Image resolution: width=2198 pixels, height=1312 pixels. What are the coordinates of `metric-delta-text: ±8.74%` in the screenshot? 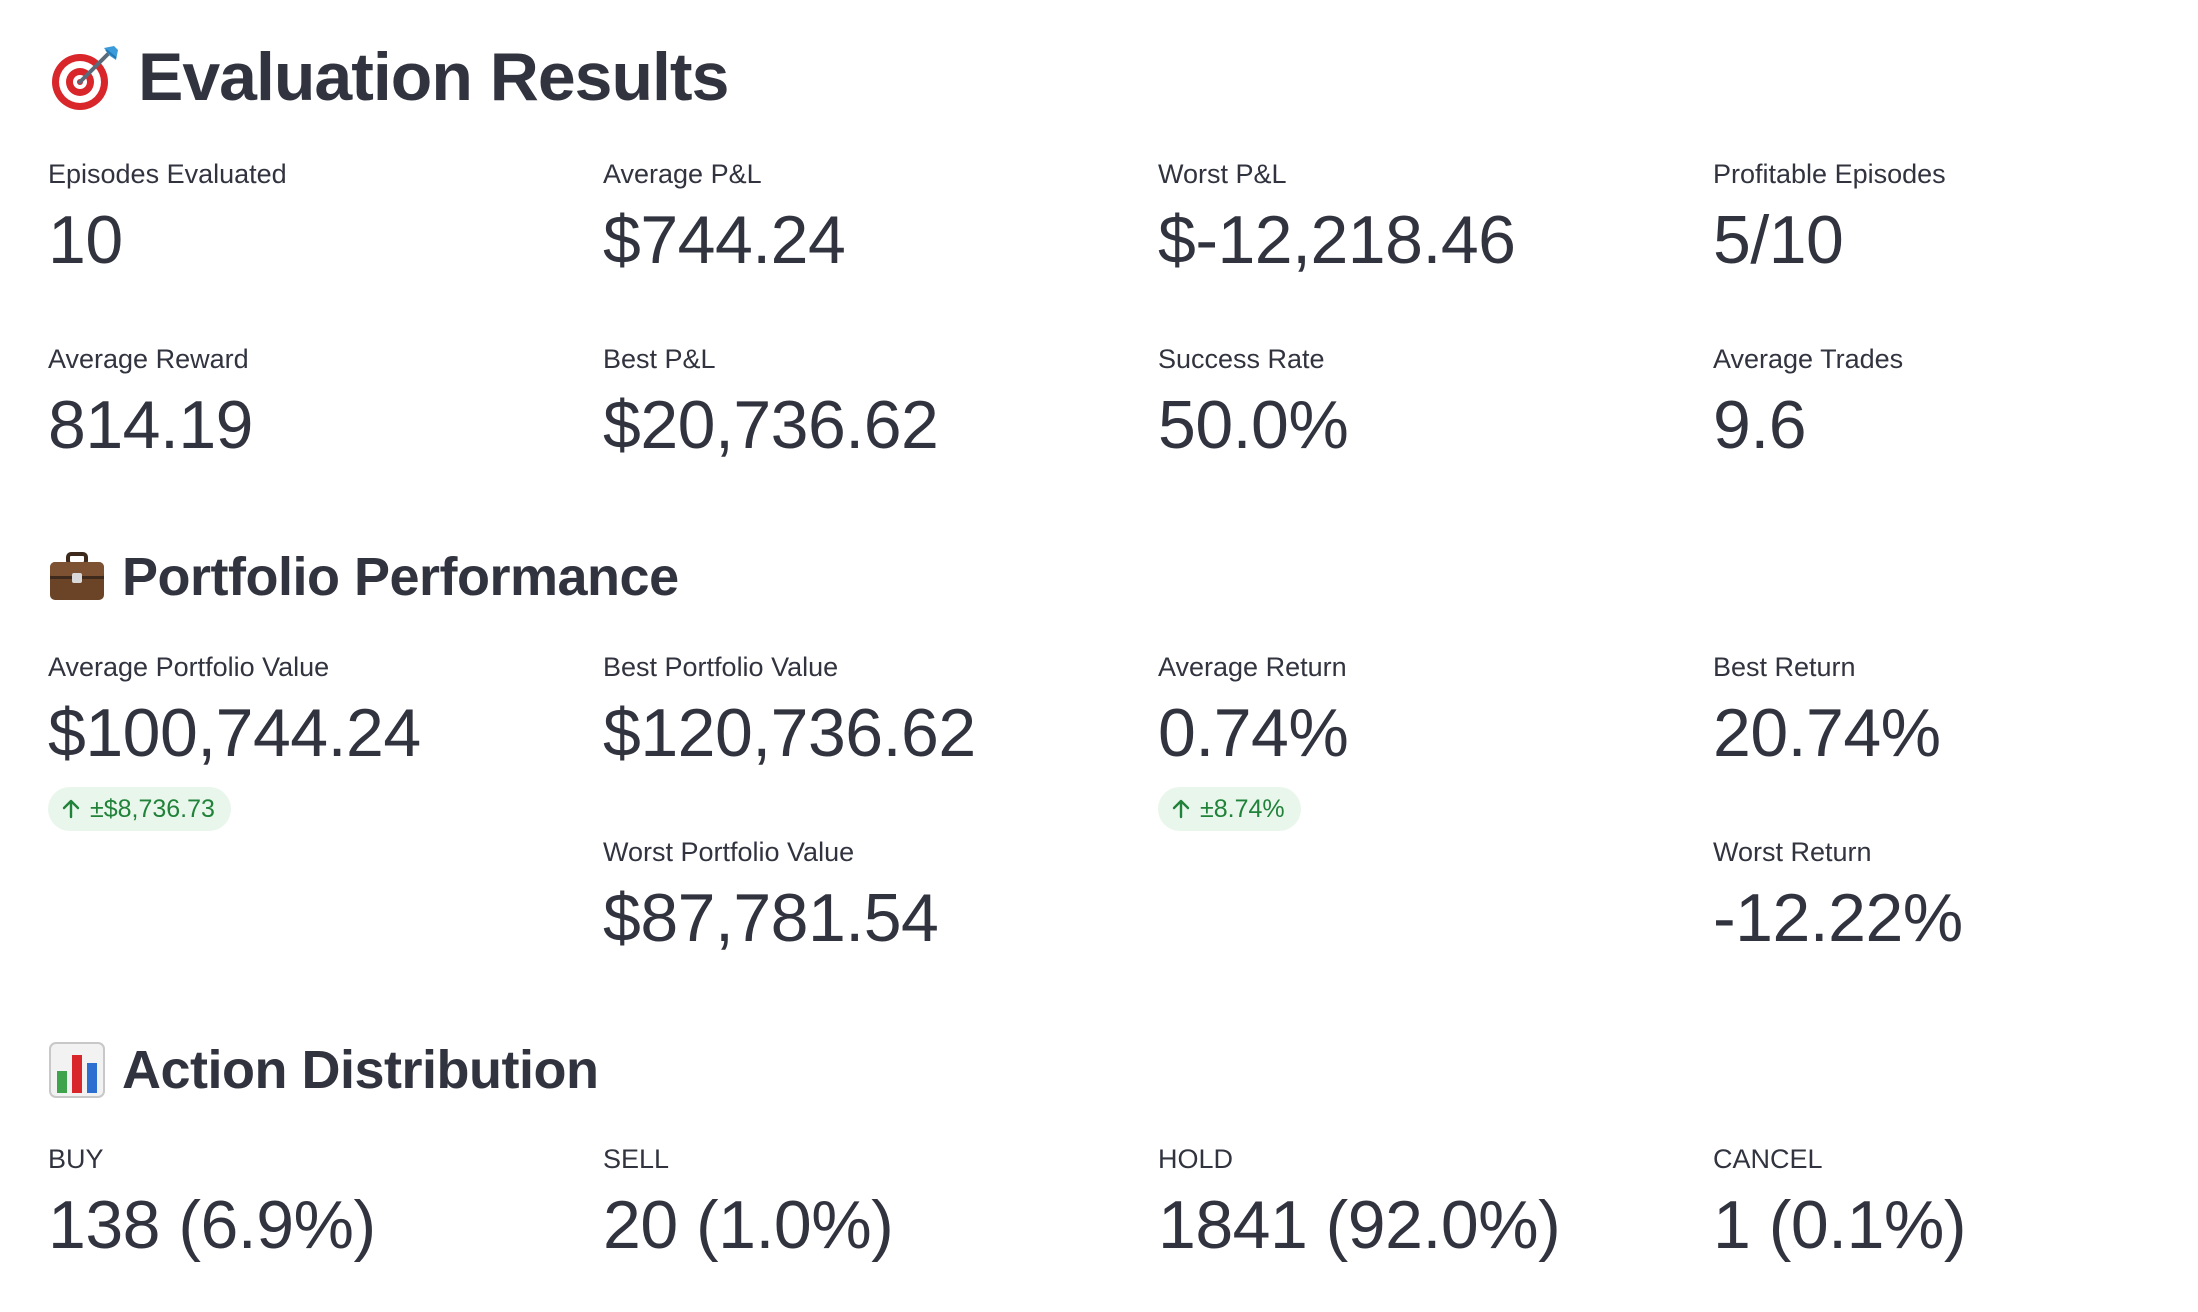 It's located at (1242, 809).